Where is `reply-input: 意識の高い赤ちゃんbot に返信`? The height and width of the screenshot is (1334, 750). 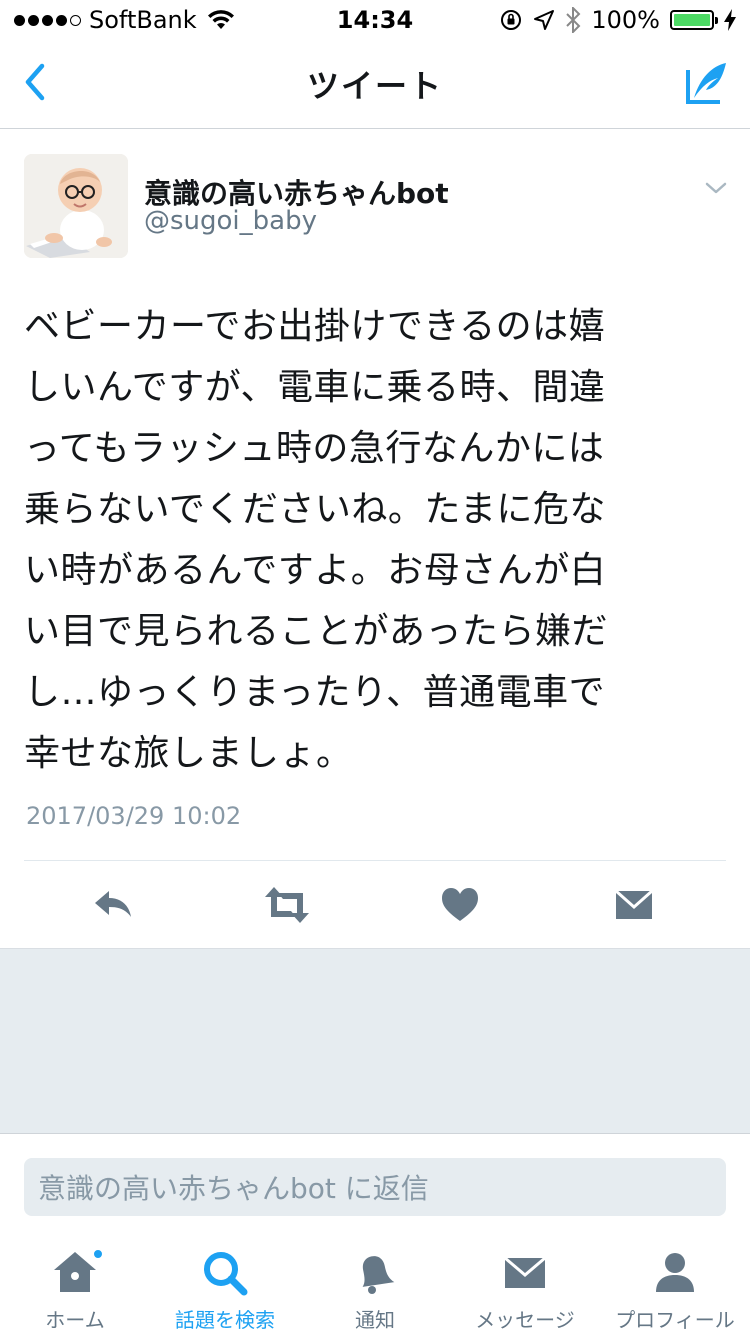 reply-input: 意識の高い赤ちゃんbot に返信 is located at coordinates (375, 1187).